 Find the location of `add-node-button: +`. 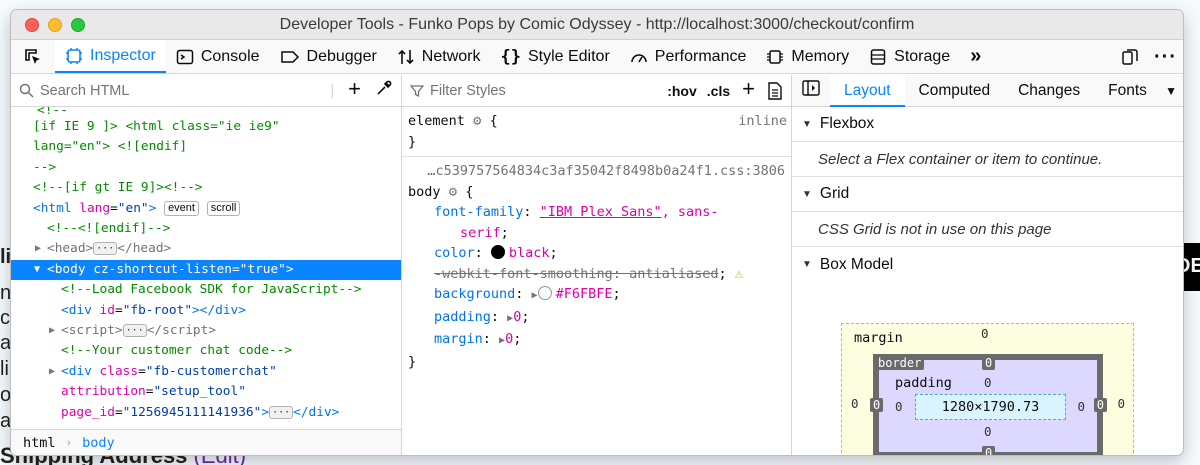

add-node-button: + is located at coordinates (354, 89).